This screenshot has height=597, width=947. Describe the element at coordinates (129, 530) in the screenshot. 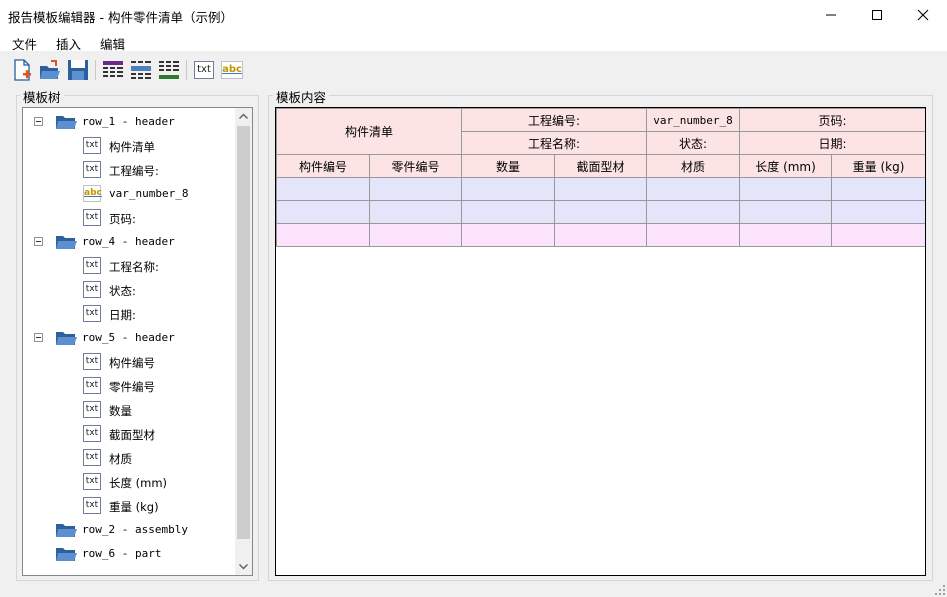

I see `tree-node: row_2 - assembly` at that location.